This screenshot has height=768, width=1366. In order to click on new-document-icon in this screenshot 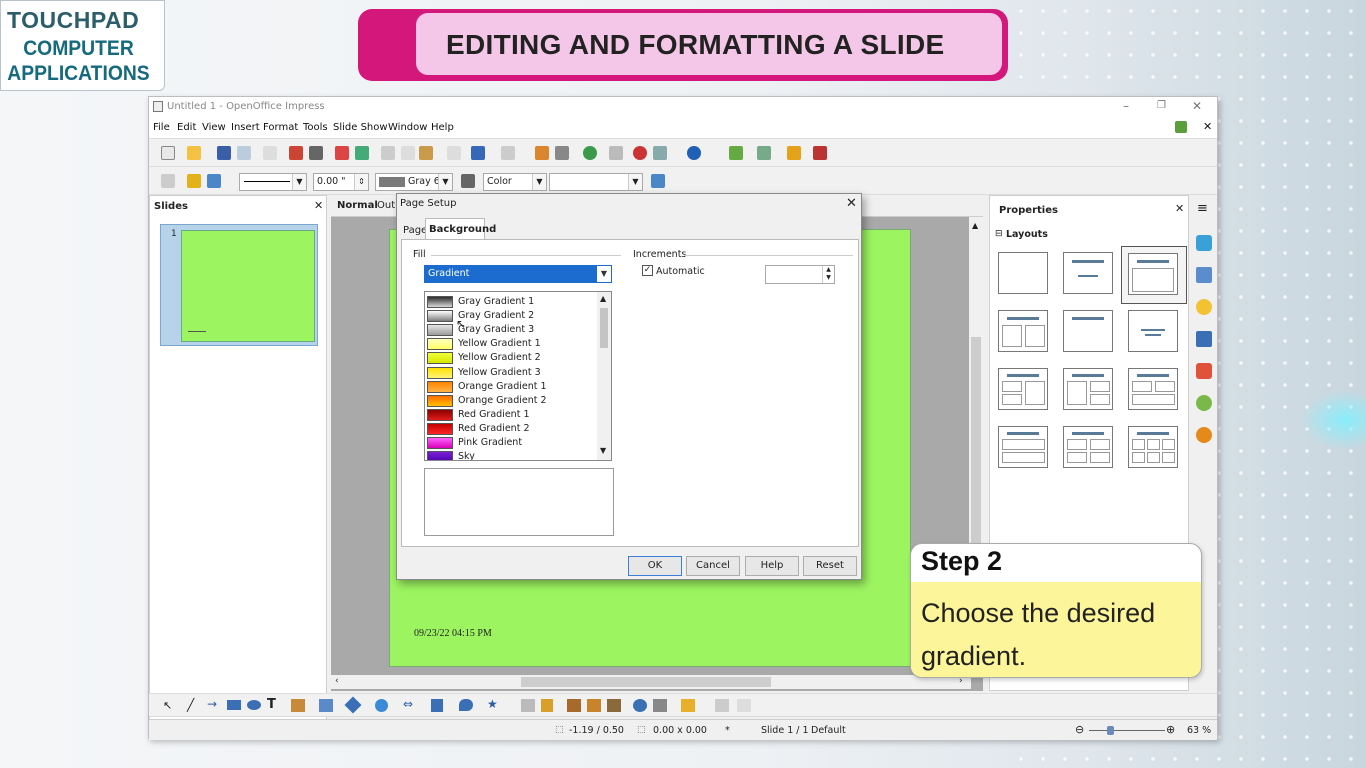, I will do `click(168, 153)`.